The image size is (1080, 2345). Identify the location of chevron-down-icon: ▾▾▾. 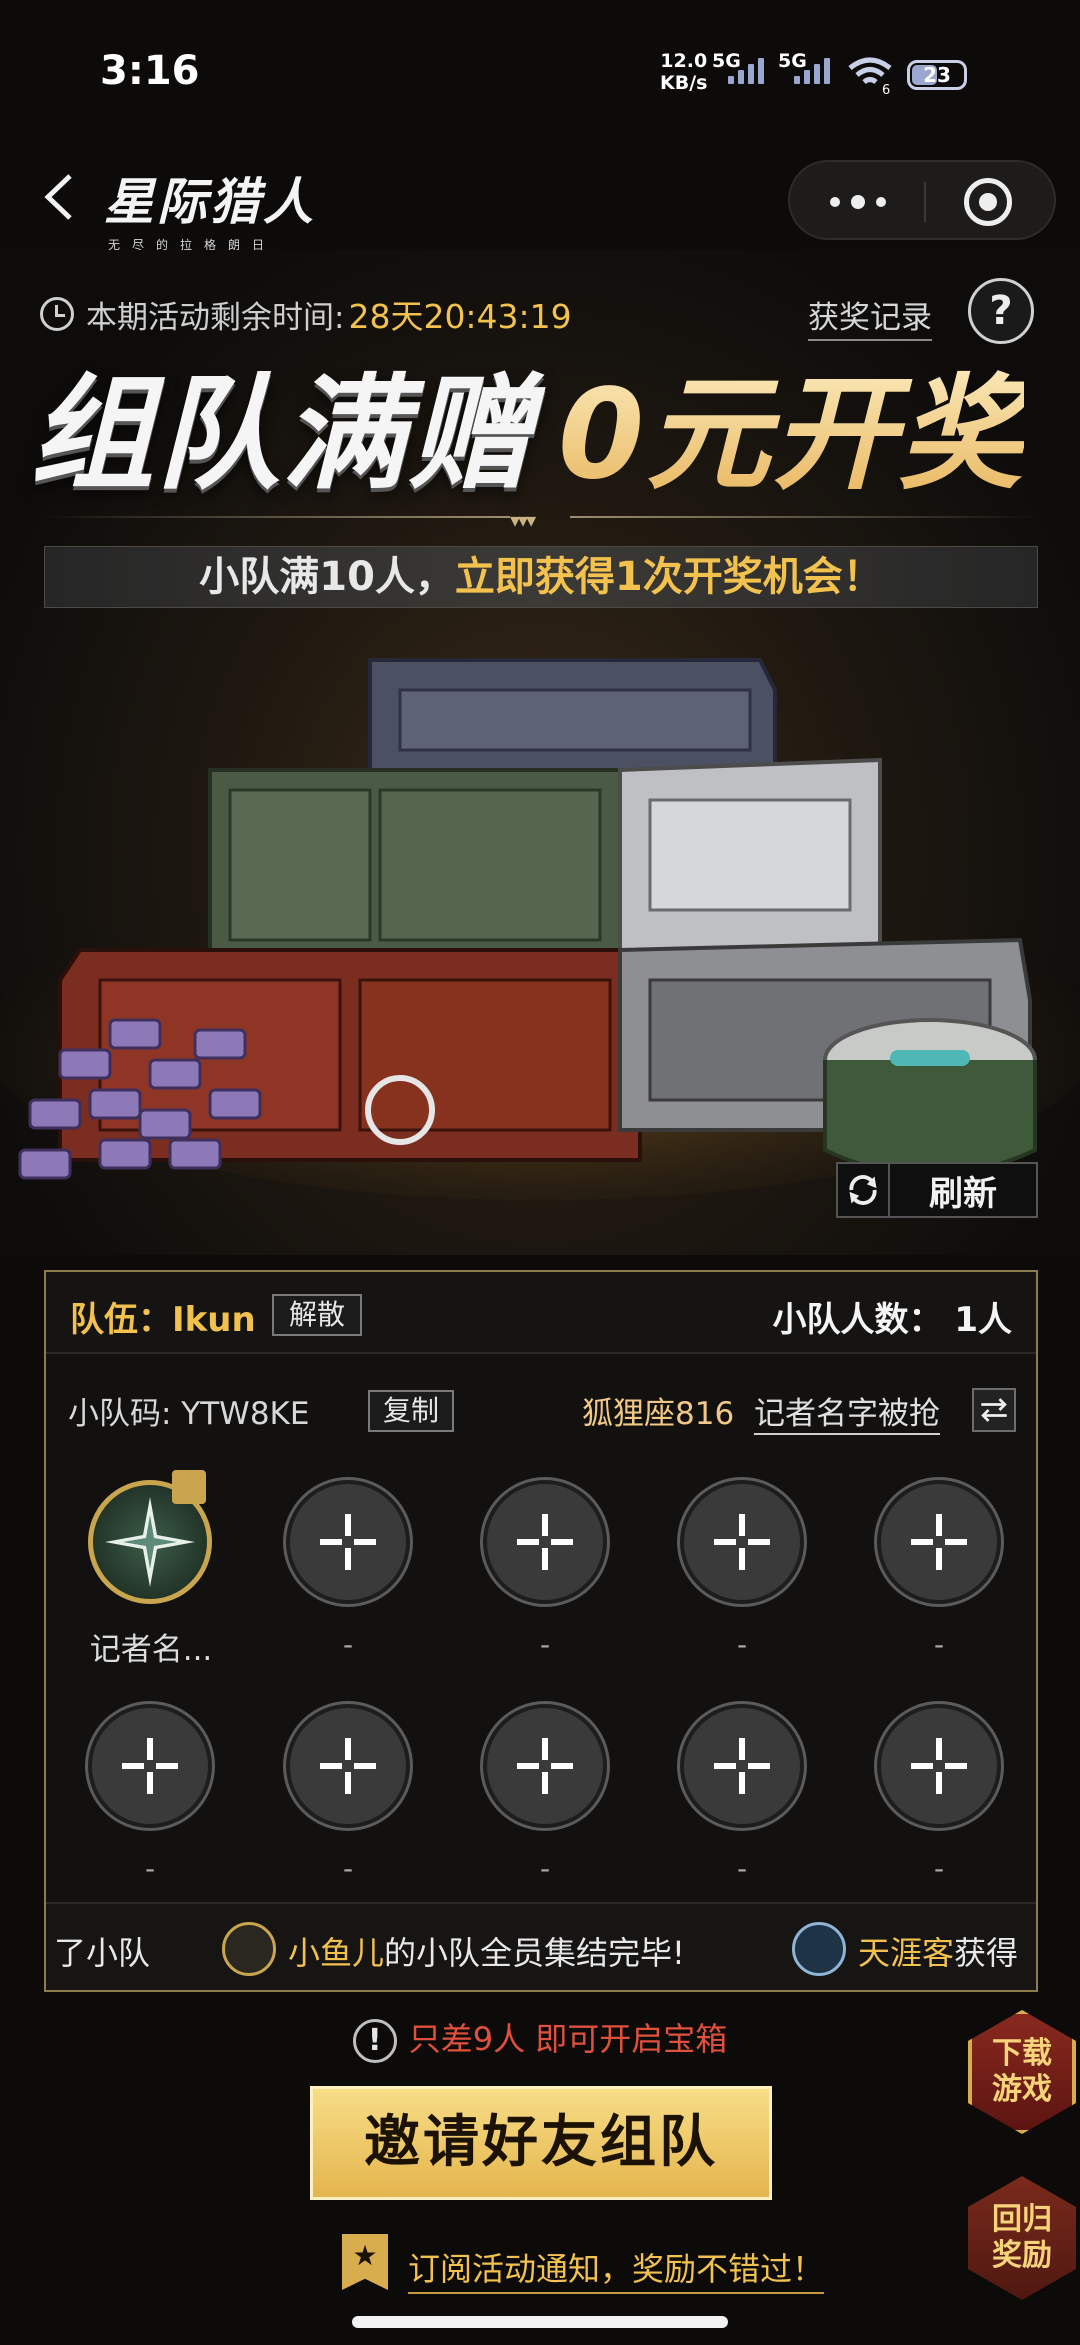
(523, 520).